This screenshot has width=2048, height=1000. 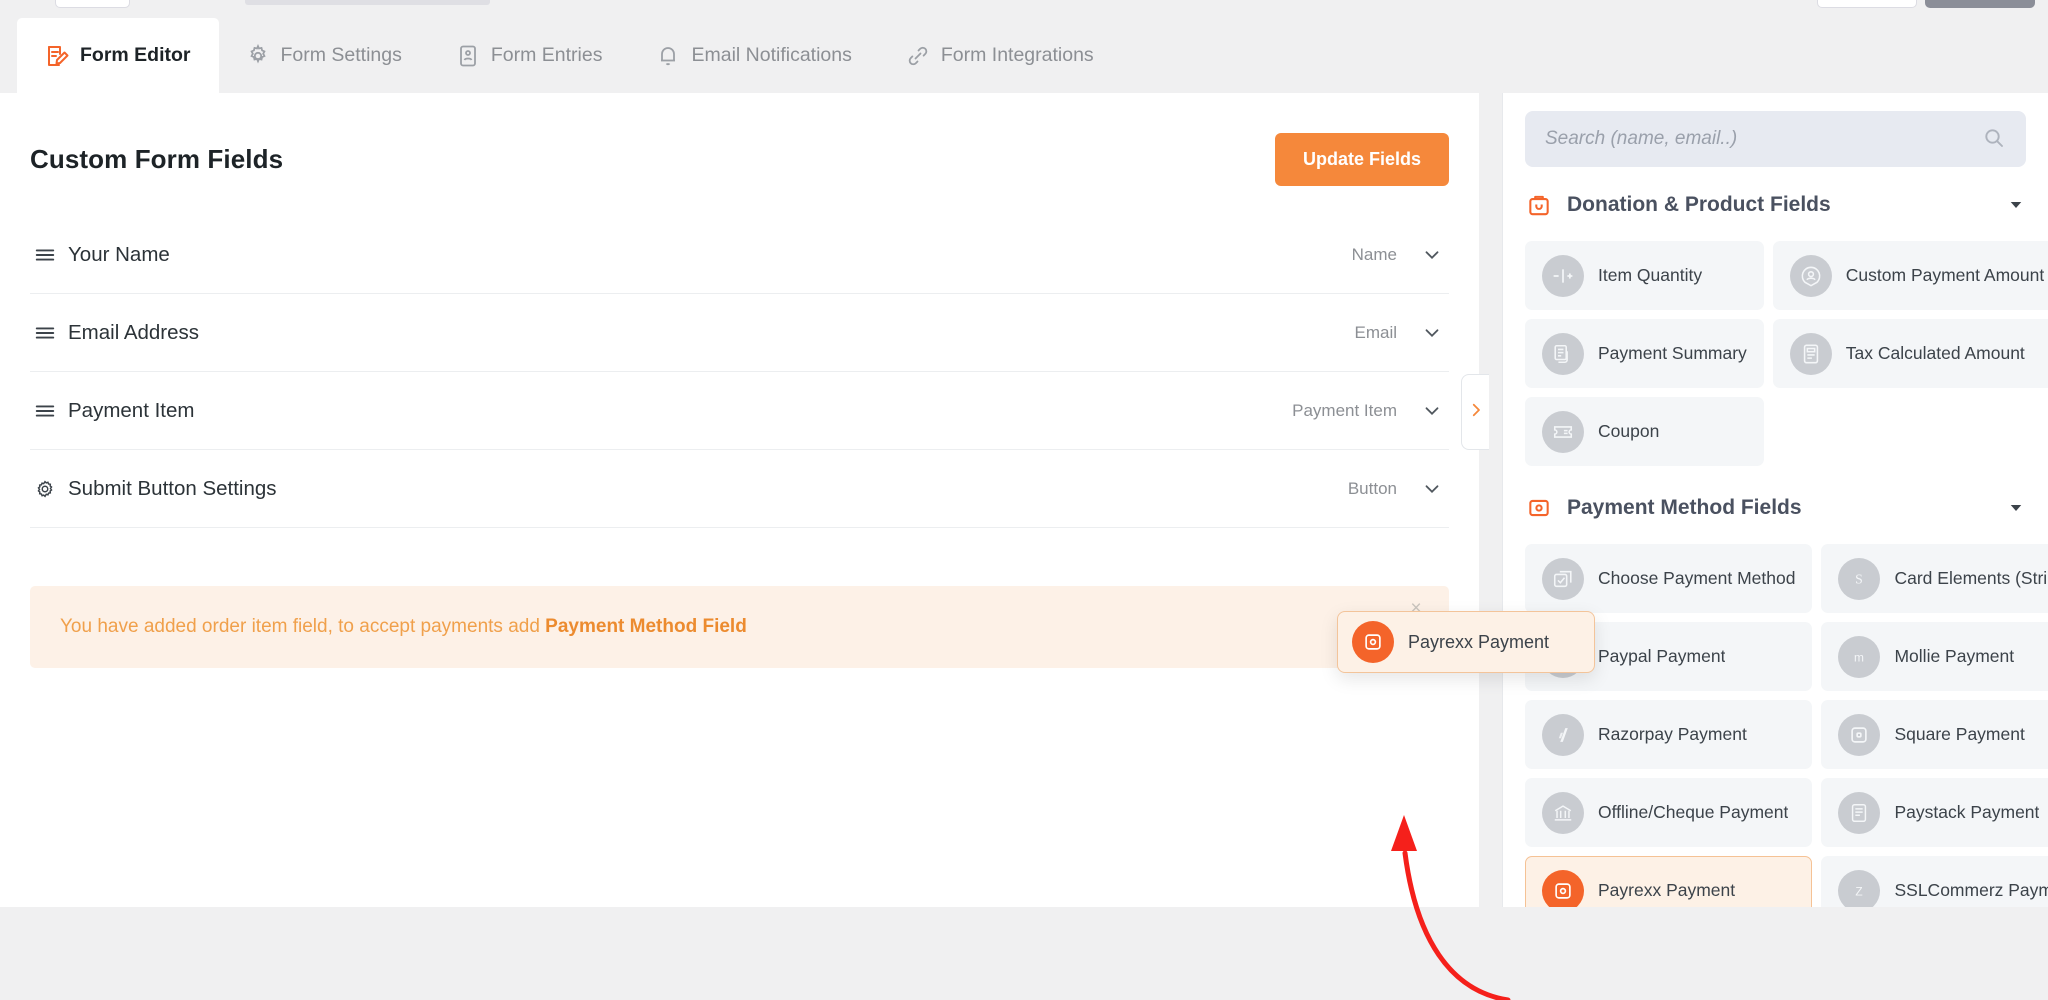 I want to click on field-card-square-payment: Square Payment, so click(x=1934, y=734).